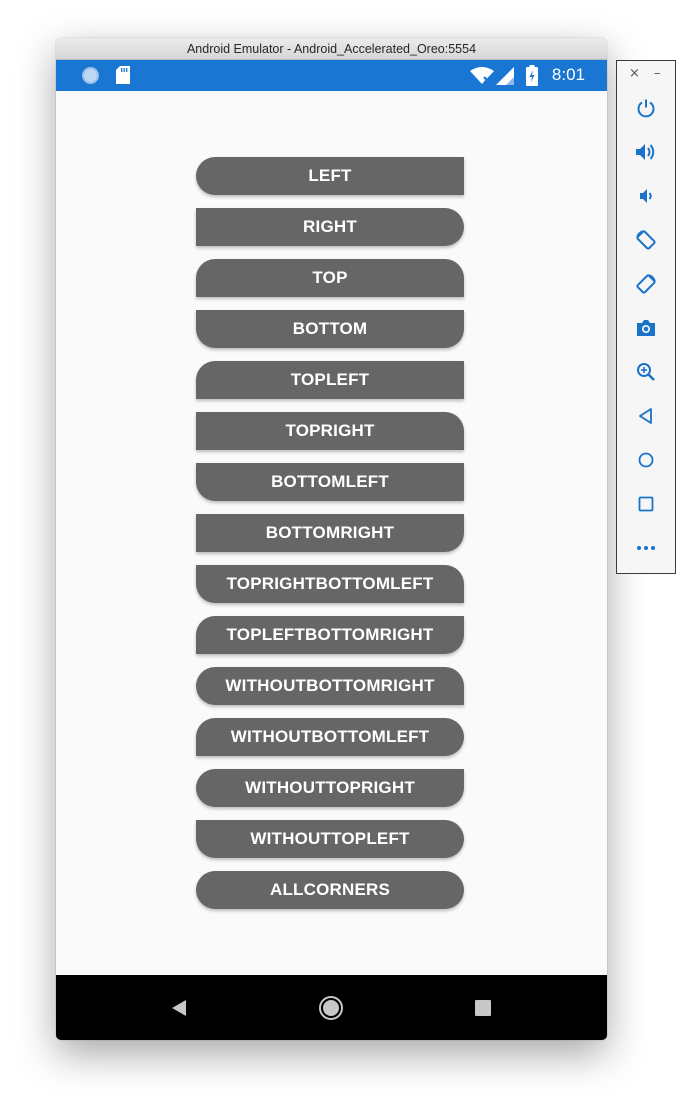 The width and height of the screenshot is (677, 1114). Describe the element at coordinates (330, 737) in the screenshot. I see `corner-button-withoutbottomleft: WITHOUTBOTTOMLEFT` at that location.